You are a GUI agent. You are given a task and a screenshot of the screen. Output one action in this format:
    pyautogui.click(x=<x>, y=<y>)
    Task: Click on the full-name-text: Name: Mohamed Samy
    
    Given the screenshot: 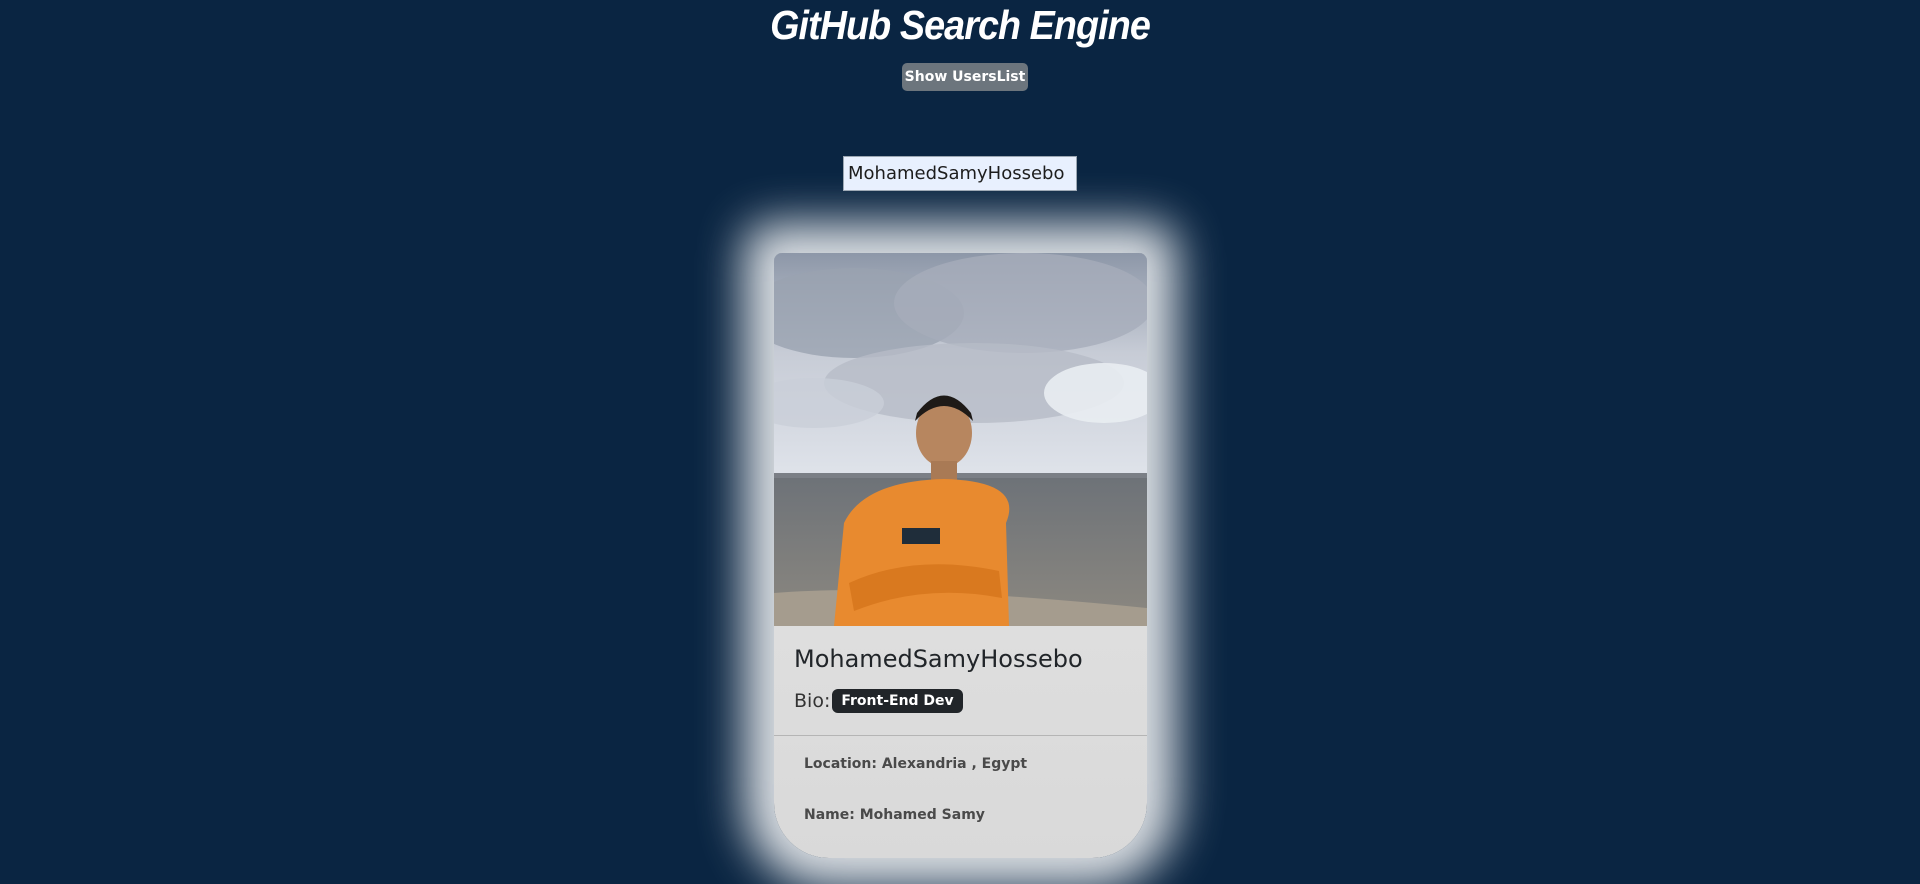 What is the action you would take?
    pyautogui.click(x=894, y=815)
    